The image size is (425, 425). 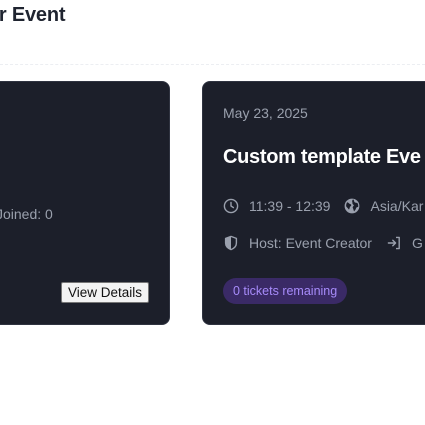 I want to click on sign-in-icon, so click(x=394, y=243).